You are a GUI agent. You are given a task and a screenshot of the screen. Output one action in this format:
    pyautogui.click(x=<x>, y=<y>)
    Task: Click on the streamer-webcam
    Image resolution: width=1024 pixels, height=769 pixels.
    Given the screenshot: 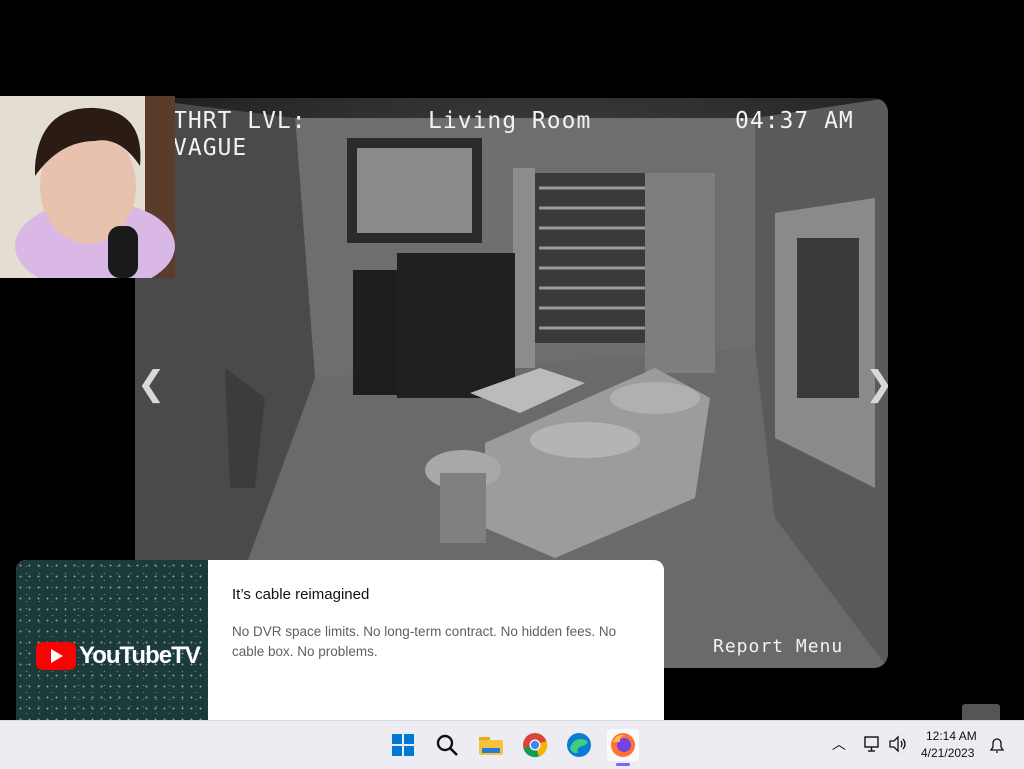 What is the action you would take?
    pyautogui.click(x=87, y=187)
    